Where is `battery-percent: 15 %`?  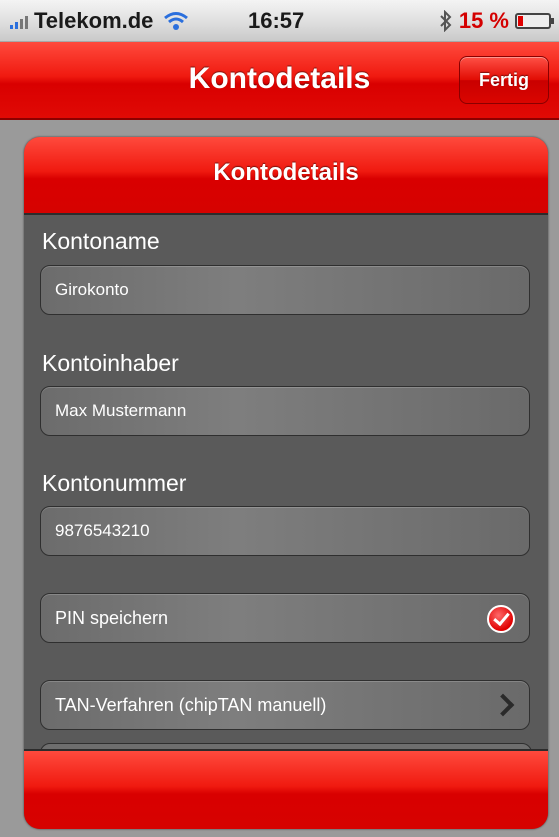 battery-percent: 15 % is located at coordinates (483, 20).